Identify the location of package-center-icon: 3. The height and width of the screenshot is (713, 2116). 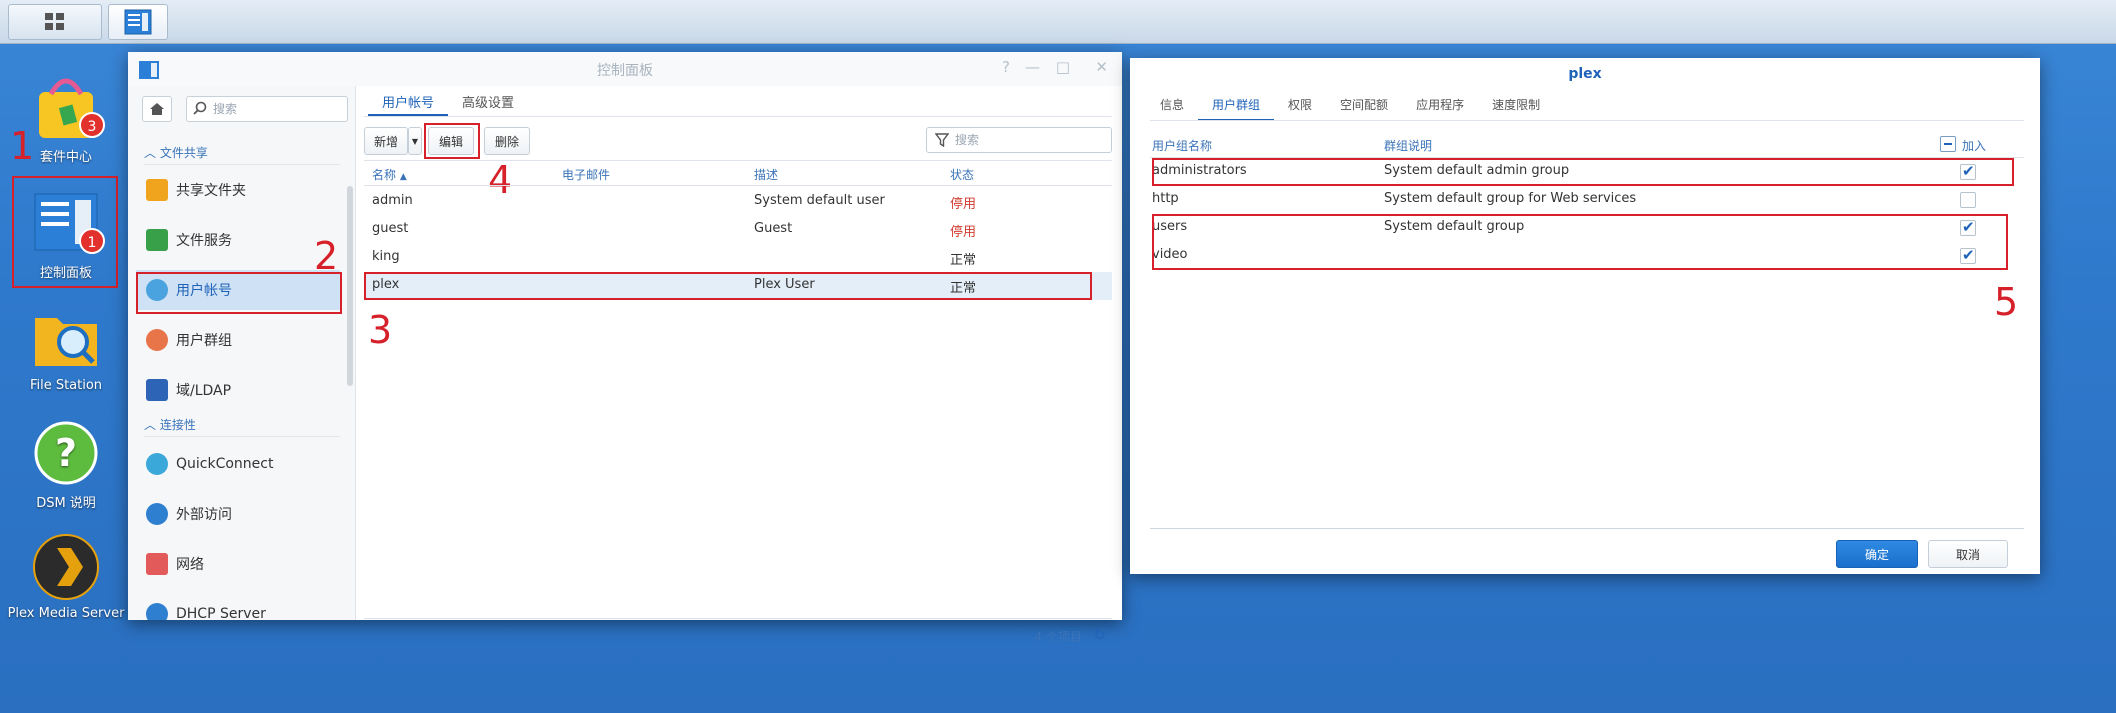
(68, 107).